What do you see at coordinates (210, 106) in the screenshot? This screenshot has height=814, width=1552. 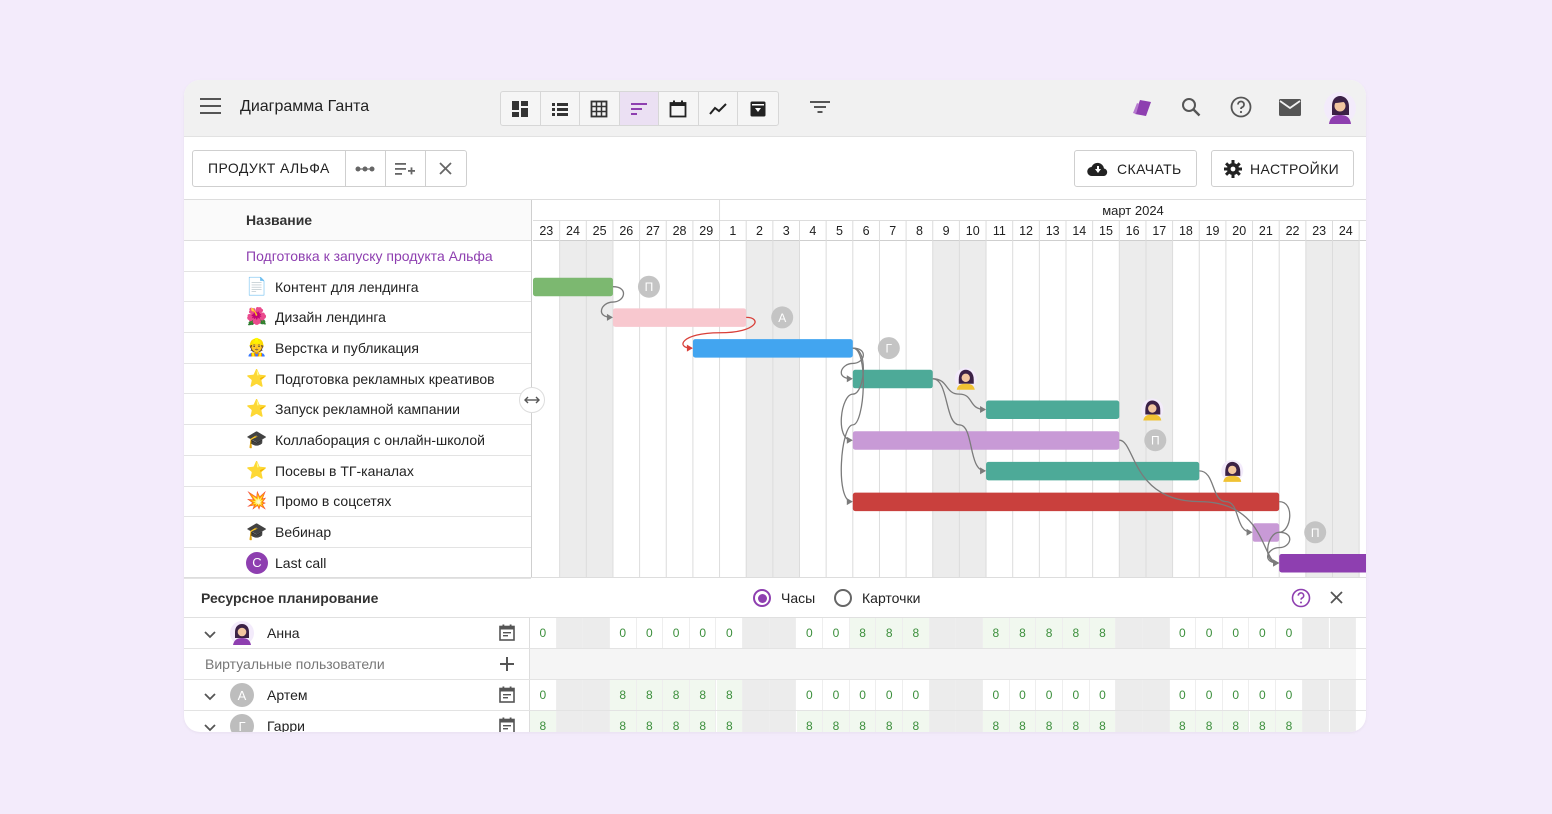 I see `menu-icon` at bounding box center [210, 106].